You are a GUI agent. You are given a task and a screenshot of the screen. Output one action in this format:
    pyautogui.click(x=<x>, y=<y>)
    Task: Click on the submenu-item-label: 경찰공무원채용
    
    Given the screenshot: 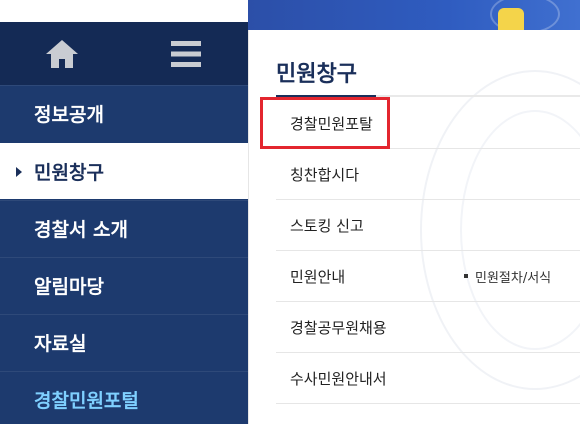 What is the action you would take?
    pyautogui.click(x=338, y=327)
    